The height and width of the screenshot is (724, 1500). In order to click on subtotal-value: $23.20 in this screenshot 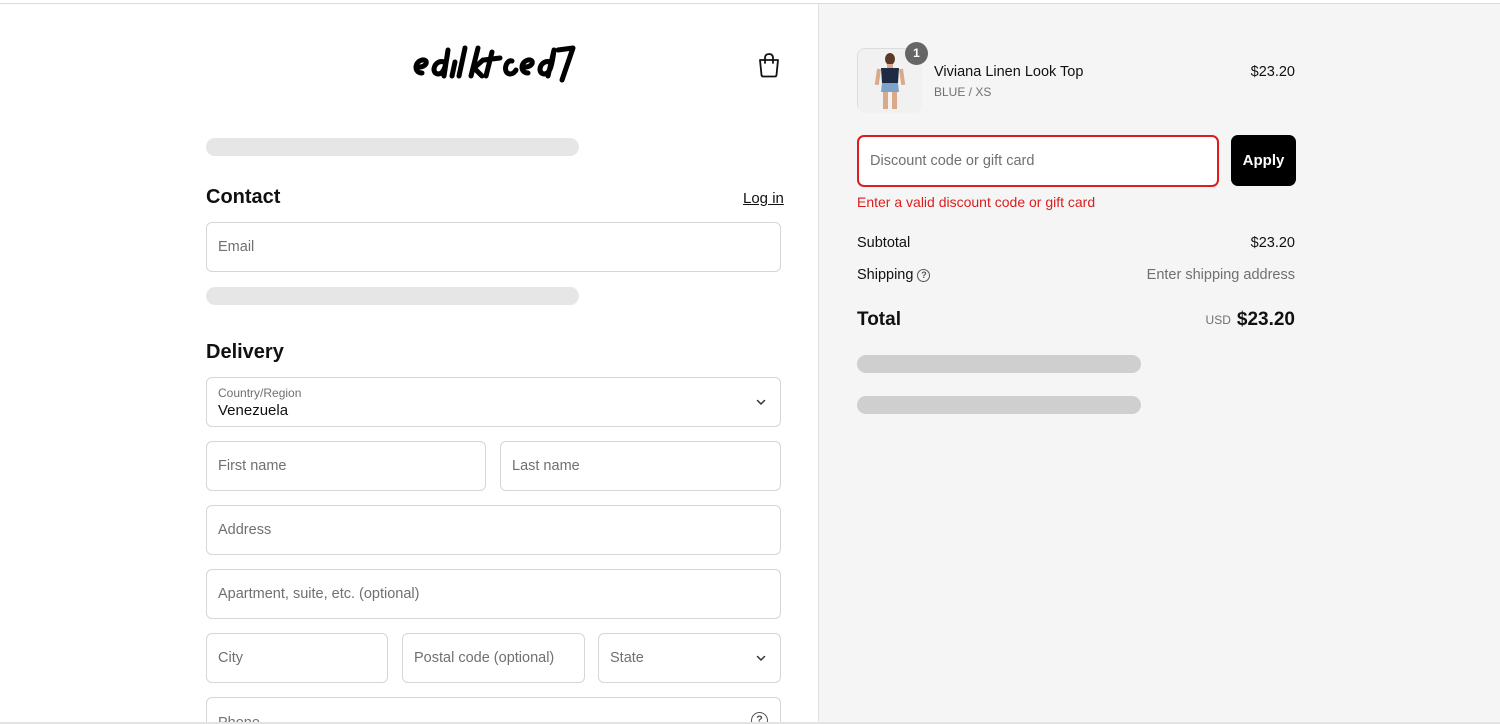, I will do `click(1272, 243)`.